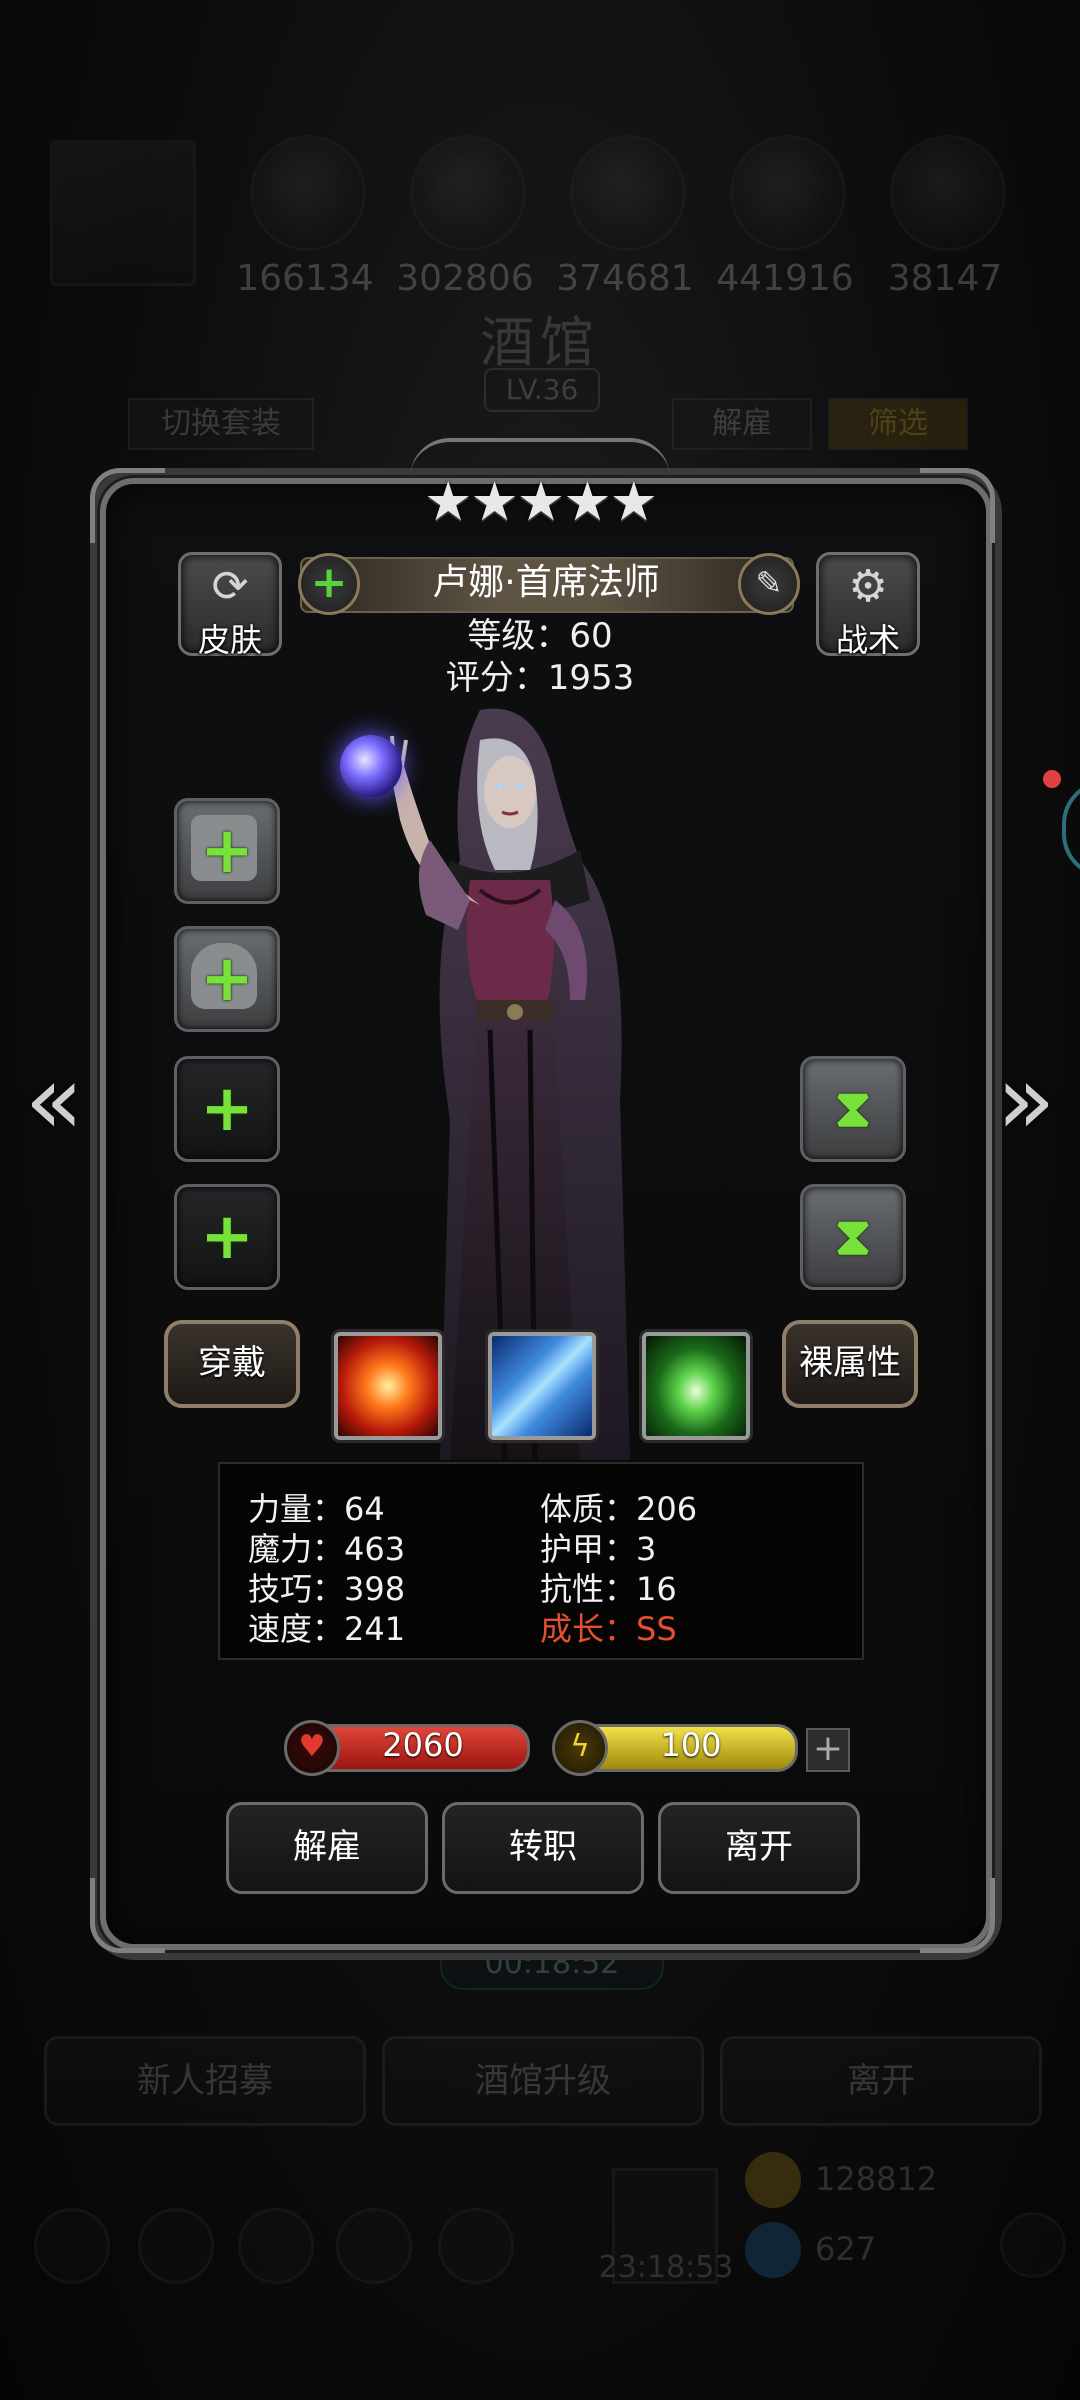 This screenshot has height=2400, width=1080. I want to click on star-rating: ★★★★★, so click(540, 501).